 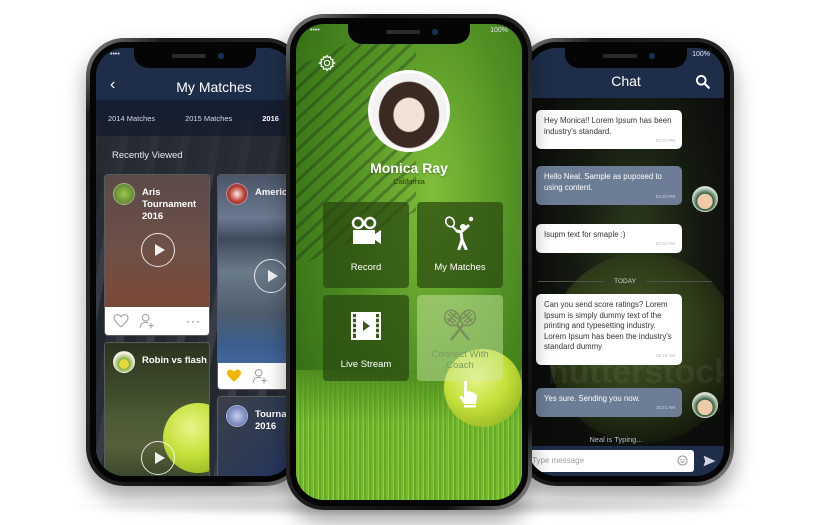 I want to click on tile-record: Record, so click(x=366, y=245).